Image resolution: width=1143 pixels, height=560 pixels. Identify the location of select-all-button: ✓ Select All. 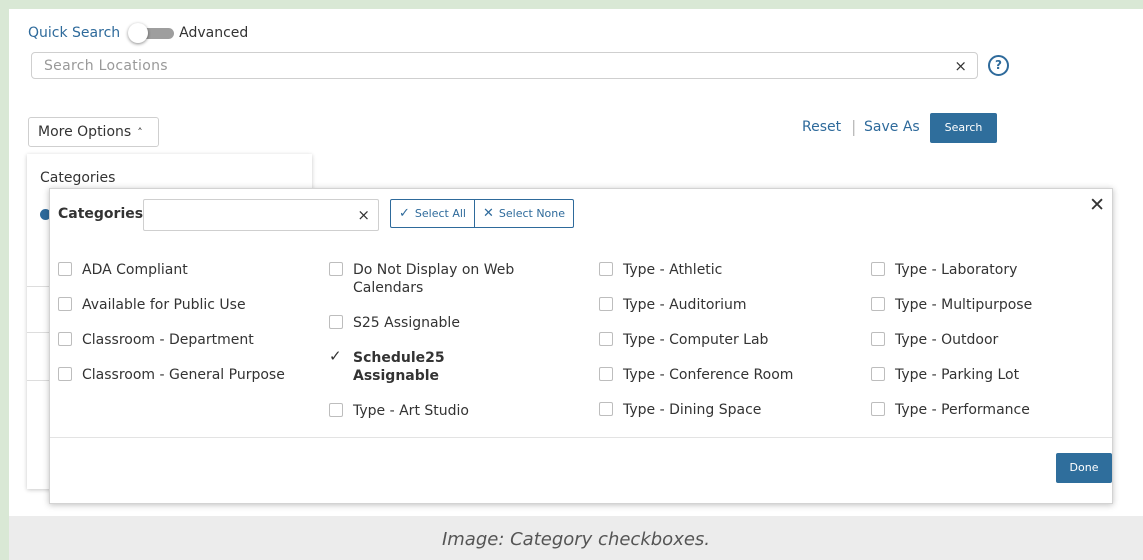
(432, 213).